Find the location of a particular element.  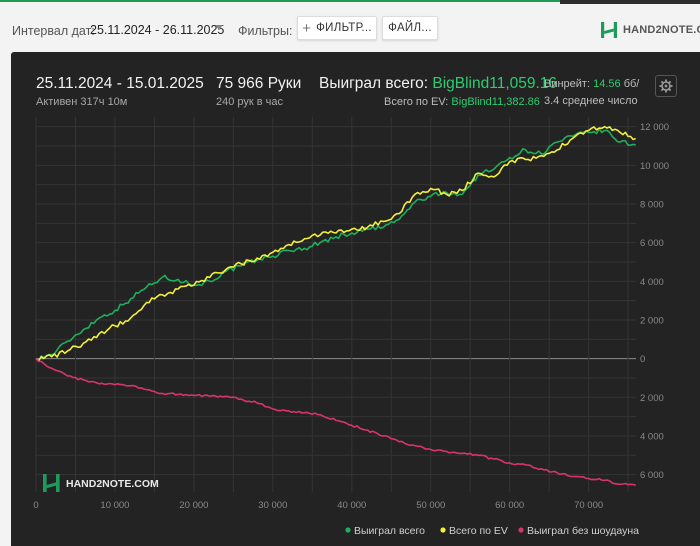

y-tick-label: 8 000 is located at coordinates (652, 204).